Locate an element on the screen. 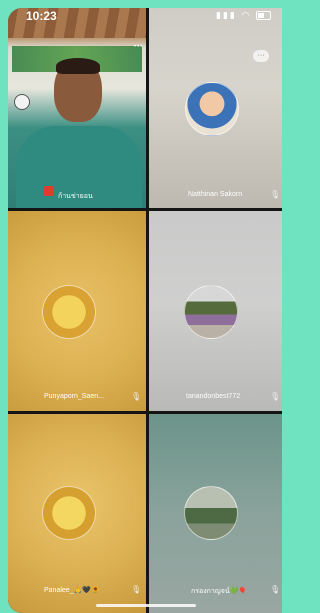  host-hair is located at coordinates (78, 66).